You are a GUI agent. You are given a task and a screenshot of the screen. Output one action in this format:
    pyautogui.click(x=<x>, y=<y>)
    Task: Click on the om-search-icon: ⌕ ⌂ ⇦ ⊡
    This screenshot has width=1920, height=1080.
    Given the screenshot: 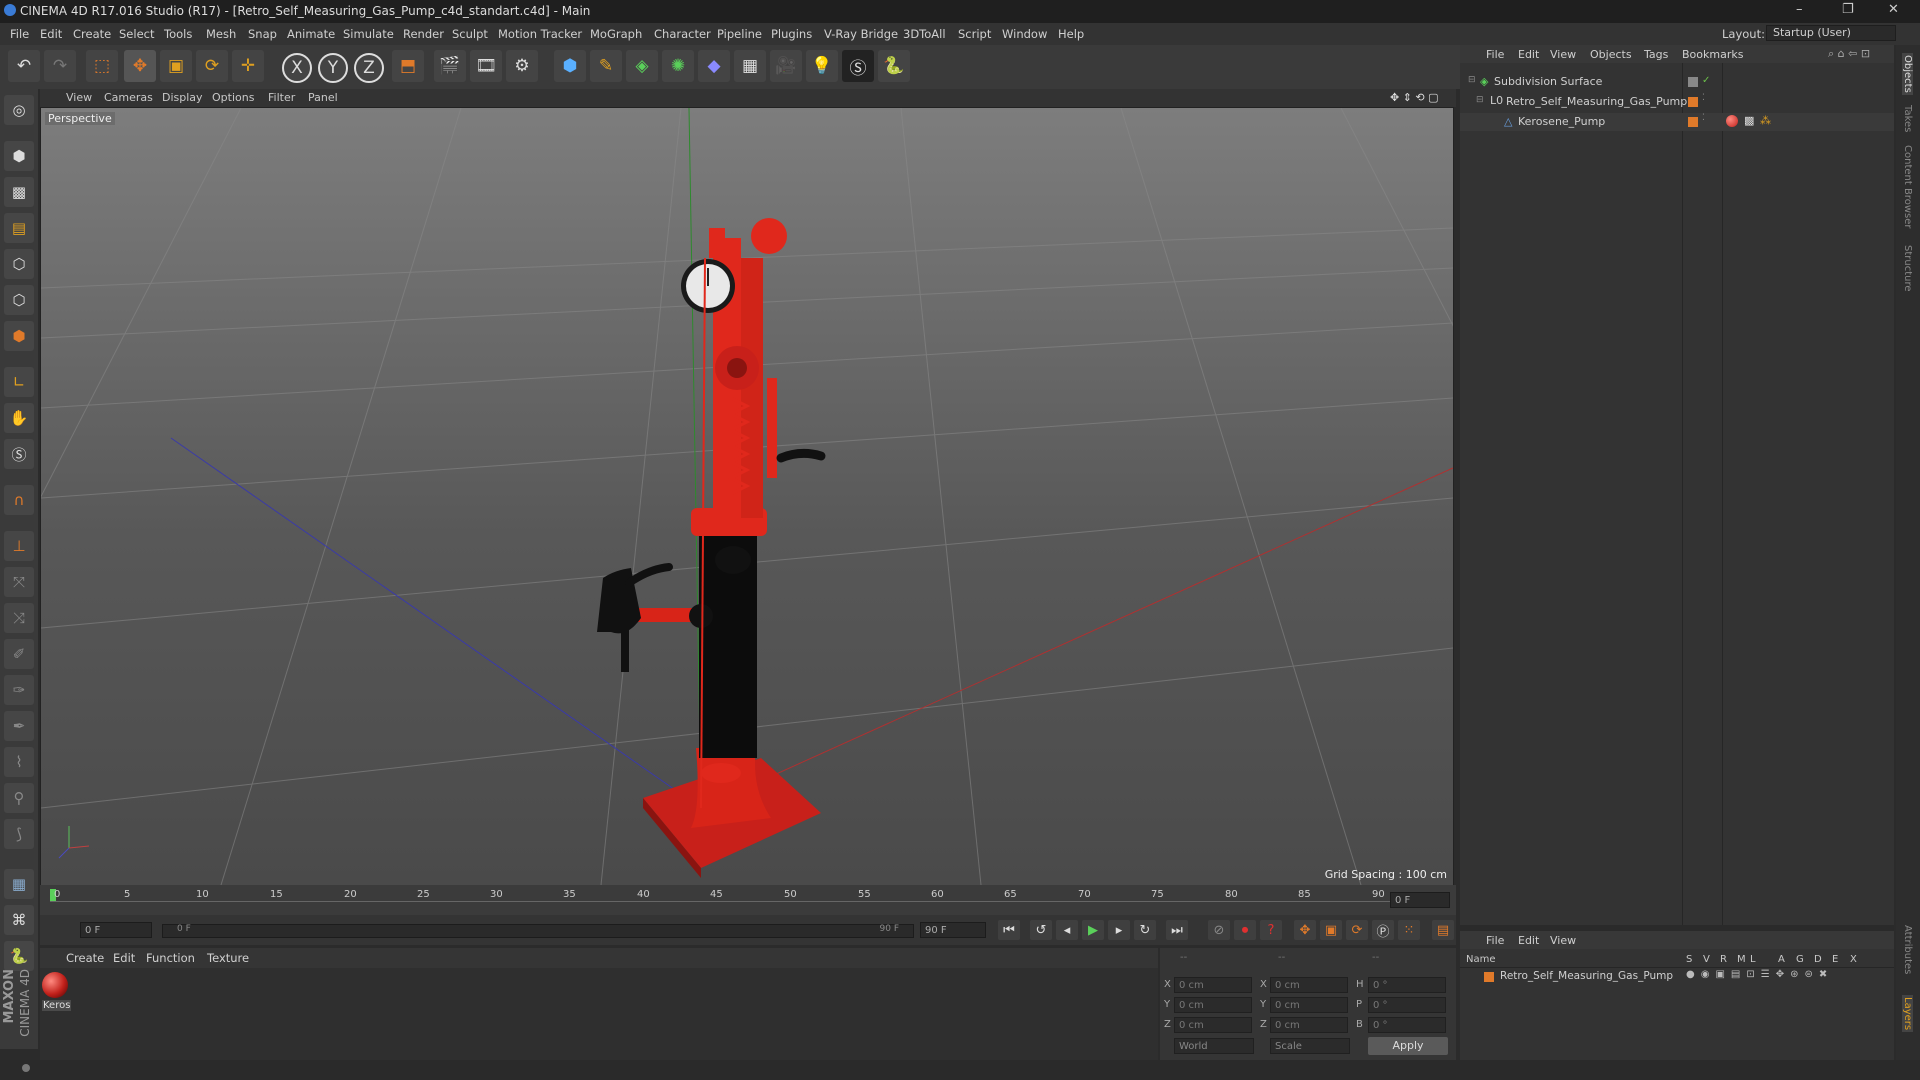 What is the action you would take?
    pyautogui.click(x=1849, y=54)
    